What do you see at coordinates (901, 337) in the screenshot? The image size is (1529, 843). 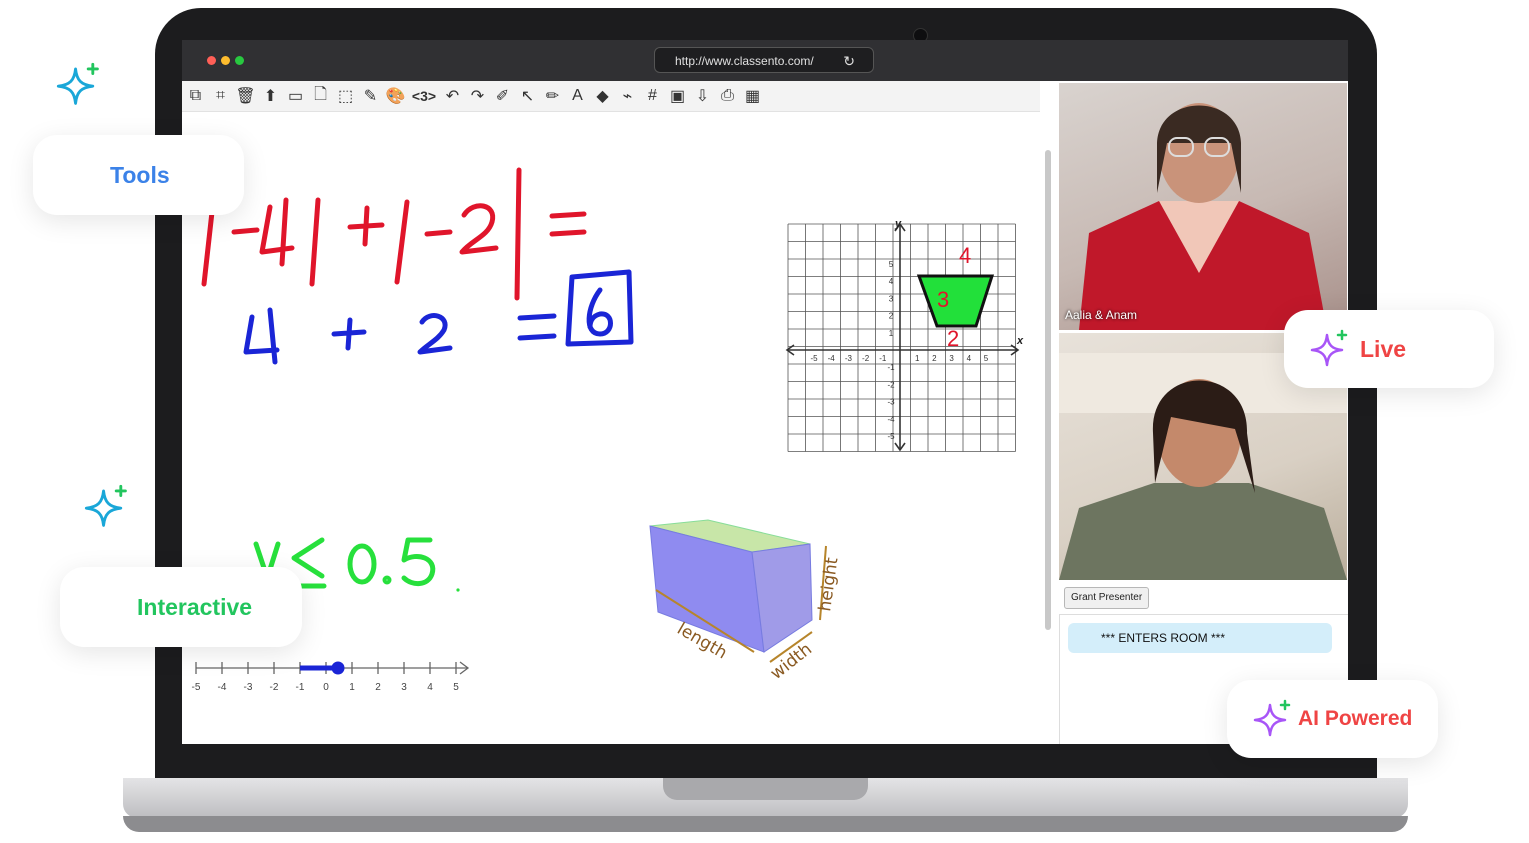 I see `coordinate-grid` at bounding box center [901, 337].